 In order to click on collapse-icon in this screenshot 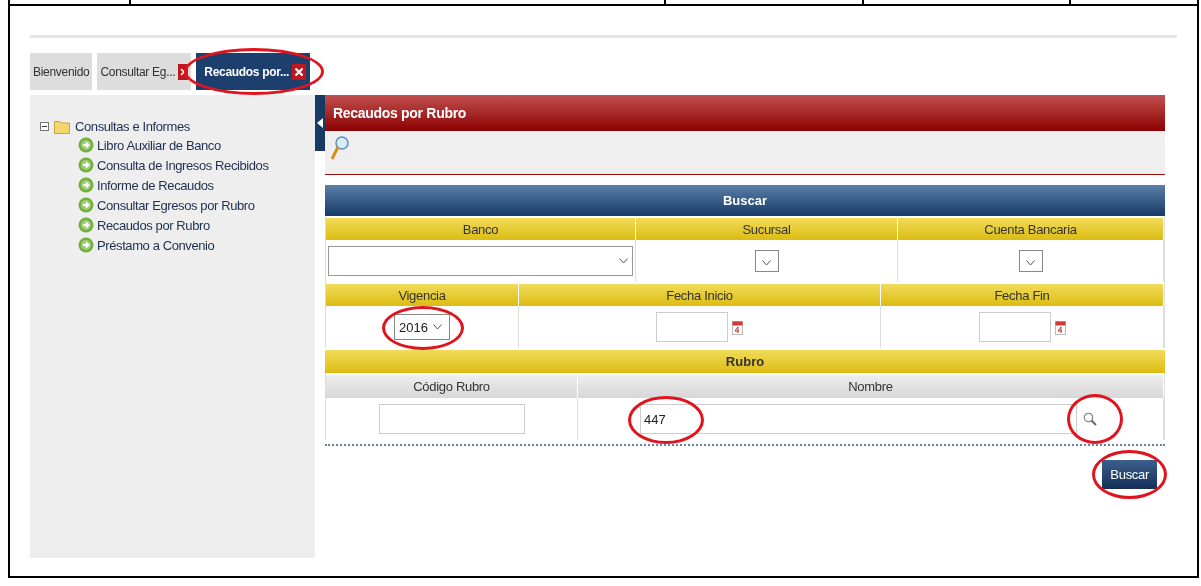, I will do `click(44, 126)`.